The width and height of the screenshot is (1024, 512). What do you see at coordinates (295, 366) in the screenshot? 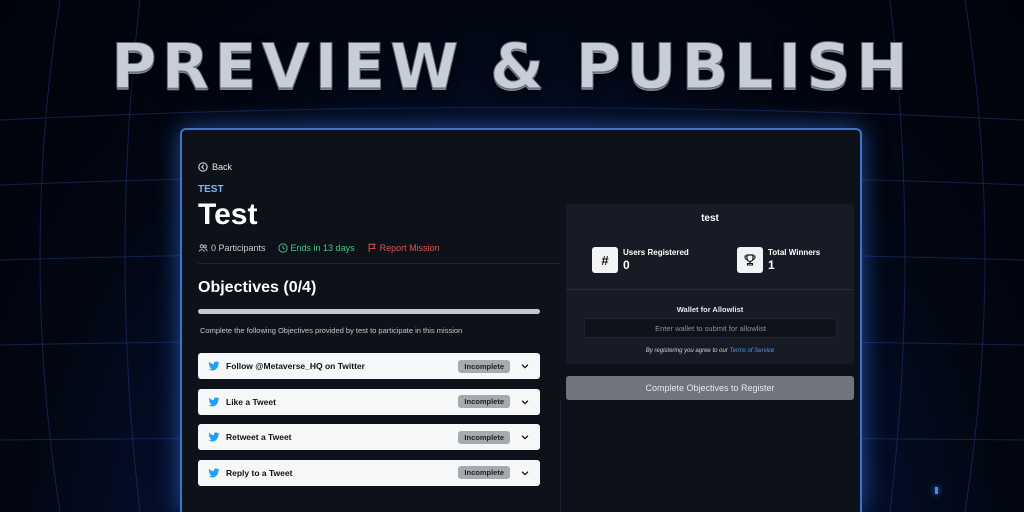
I see `objective-label: Follow @Metaverse_HQ on Twitter` at bounding box center [295, 366].